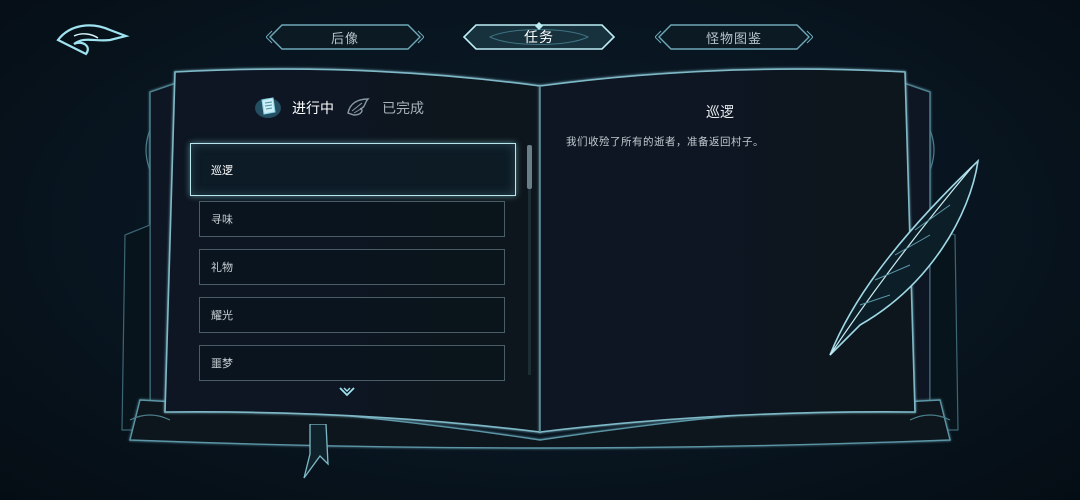  Describe the element at coordinates (403, 109) in the screenshot. I see `tab-completed-label: 已完成` at that location.